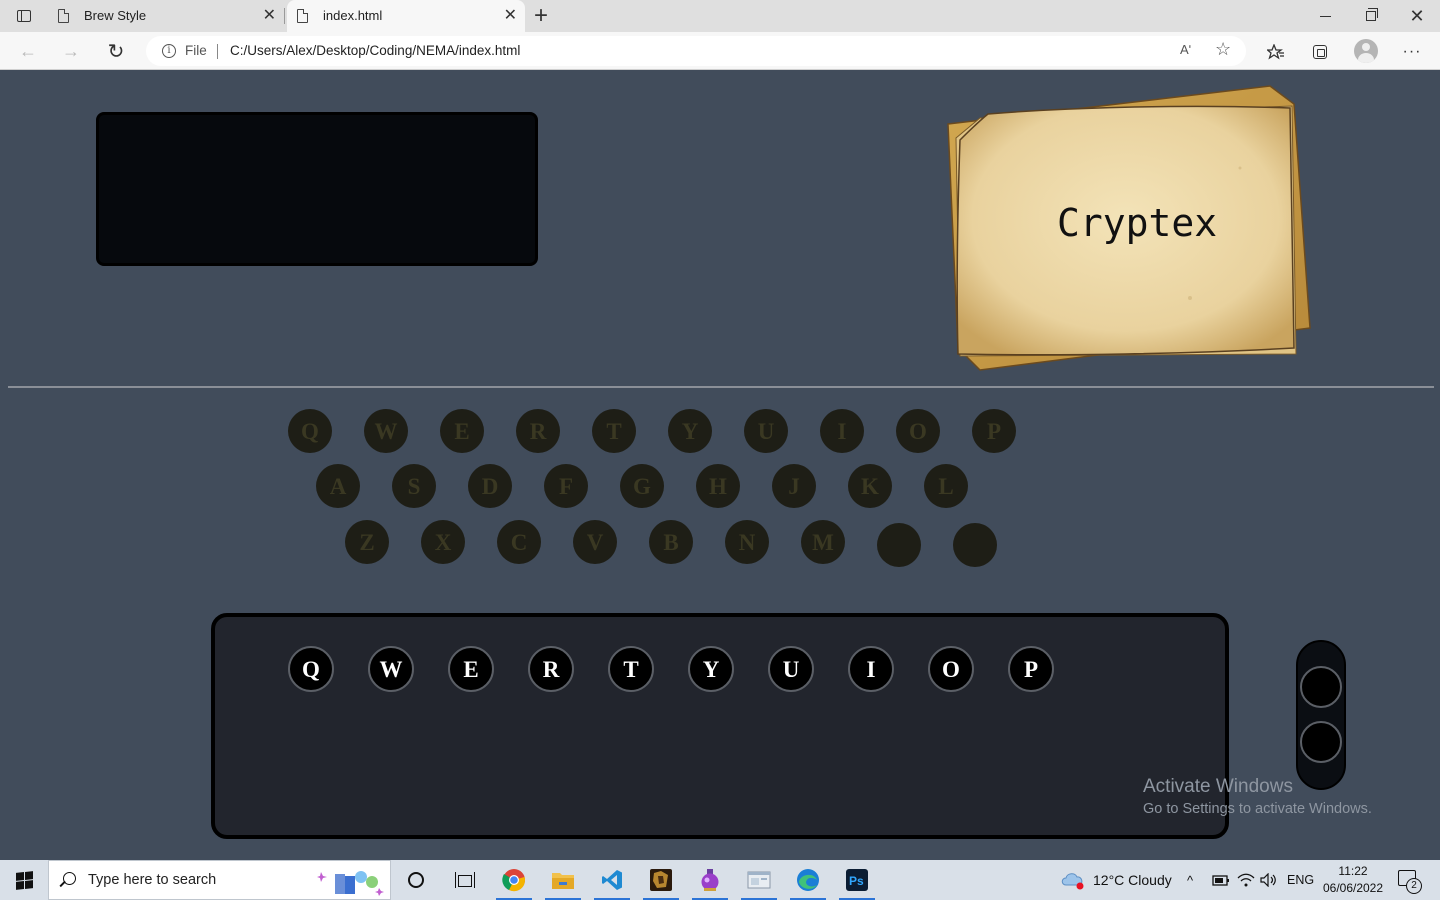 The height and width of the screenshot is (900, 1440). Describe the element at coordinates (1353, 871) in the screenshot. I see `clock-time: 11:22` at that location.